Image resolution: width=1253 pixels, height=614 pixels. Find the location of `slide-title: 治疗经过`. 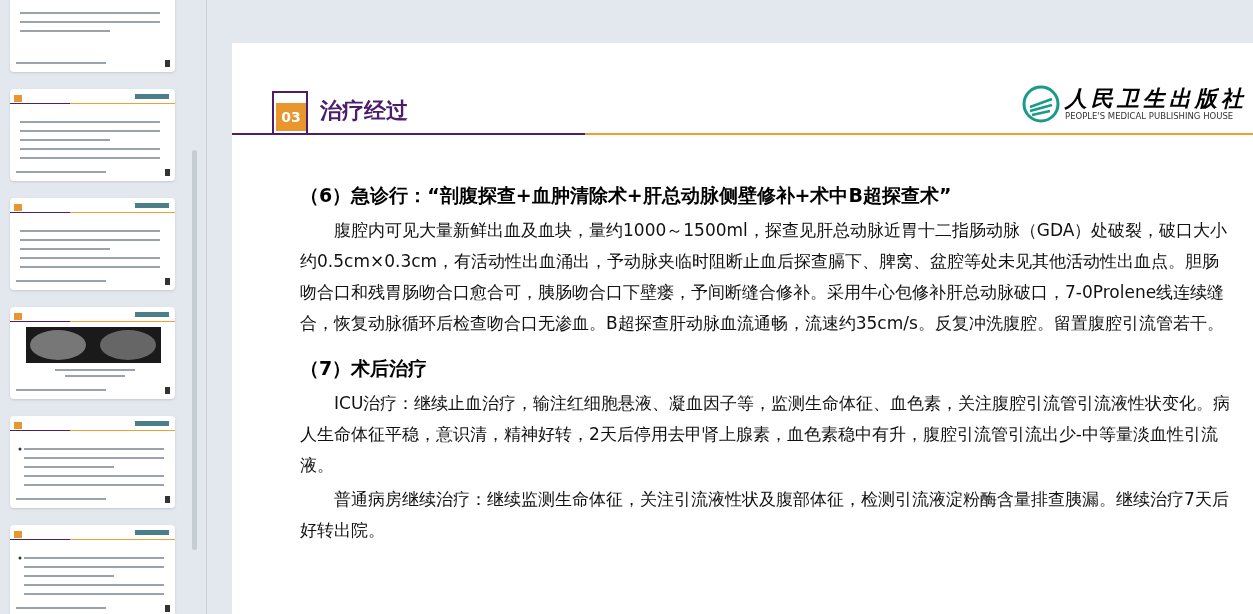

slide-title: 治疗经过 is located at coordinates (364, 111).